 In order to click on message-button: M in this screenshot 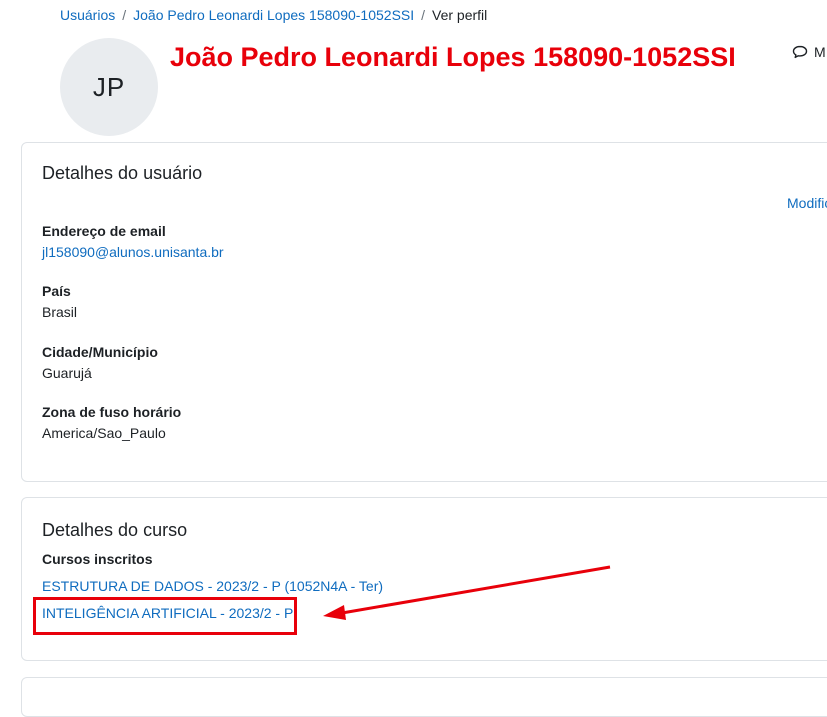, I will do `click(809, 52)`.